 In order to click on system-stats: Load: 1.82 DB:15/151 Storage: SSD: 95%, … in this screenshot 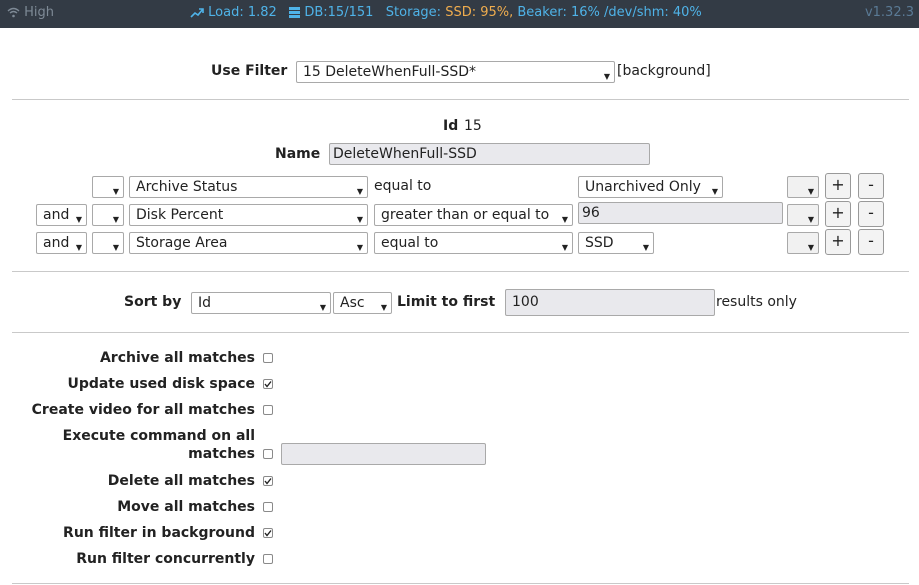, I will do `click(446, 12)`.